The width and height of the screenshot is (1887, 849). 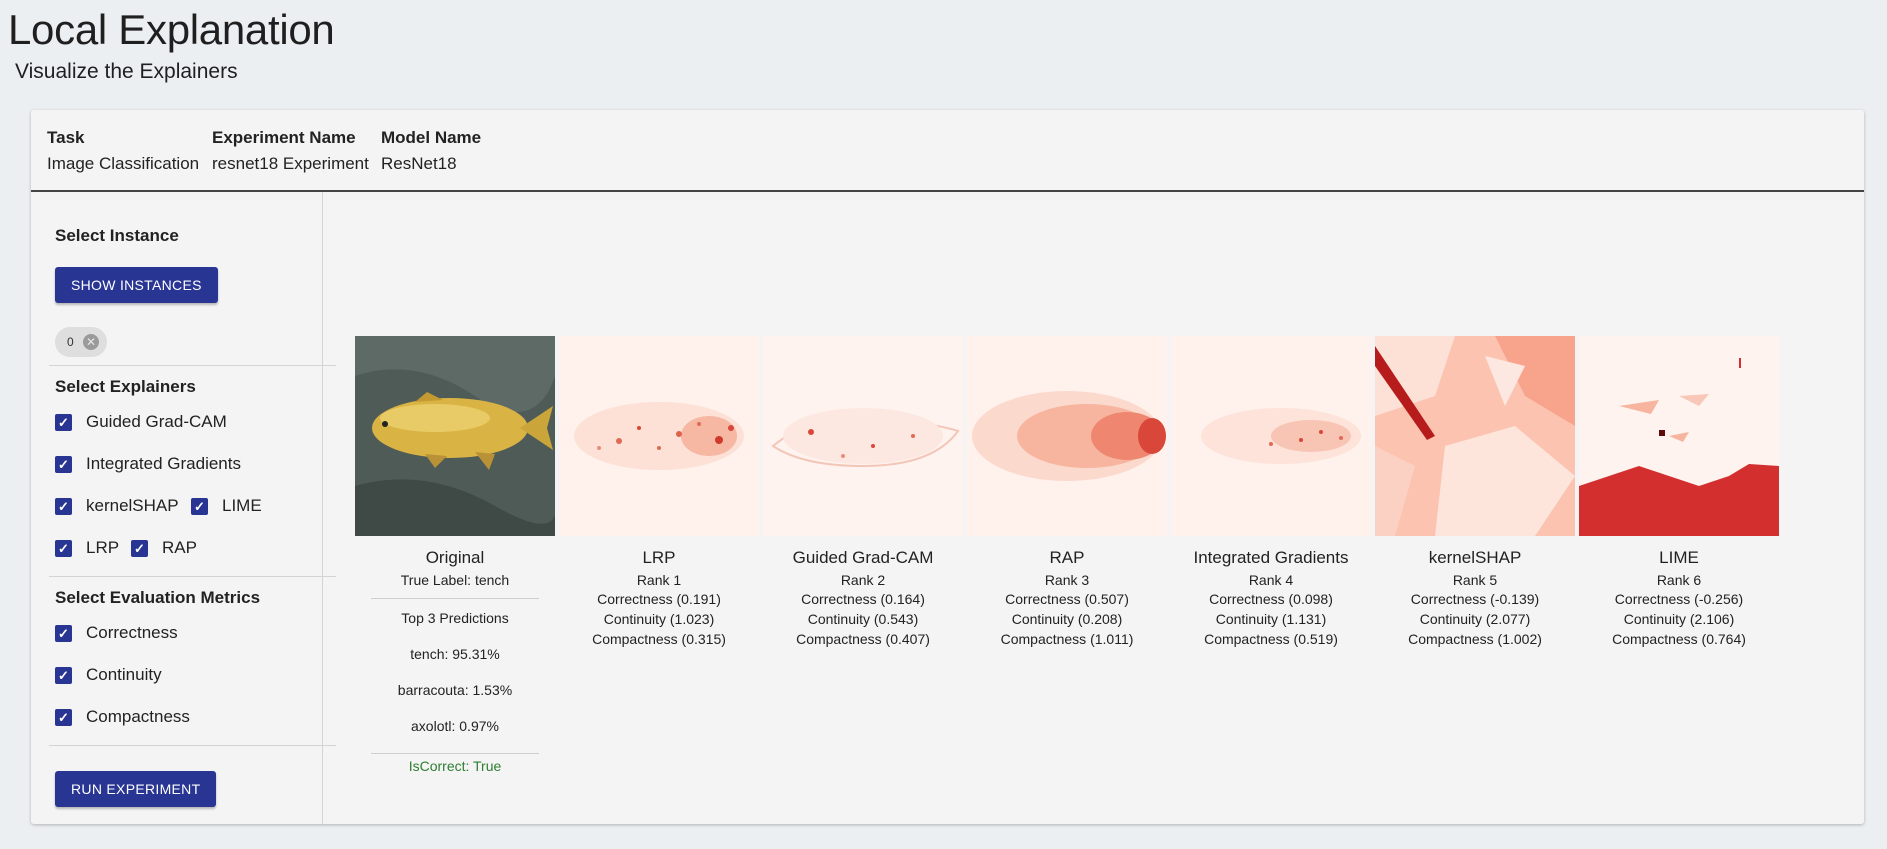 What do you see at coordinates (1679, 580) in the screenshot?
I see `explainer-rank: Rank 6` at bounding box center [1679, 580].